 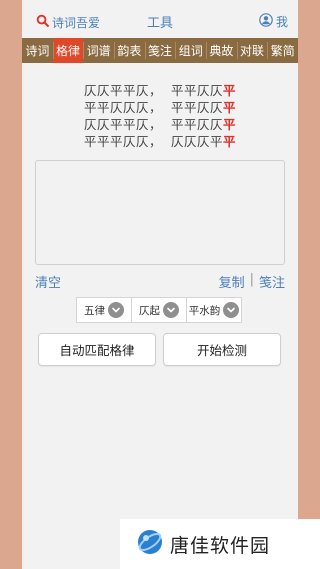 I want to click on tool-tabs: 诗词 格律 词谱 韵表 笺注 组词 典故 对联 繁简, so click(x=160, y=50).